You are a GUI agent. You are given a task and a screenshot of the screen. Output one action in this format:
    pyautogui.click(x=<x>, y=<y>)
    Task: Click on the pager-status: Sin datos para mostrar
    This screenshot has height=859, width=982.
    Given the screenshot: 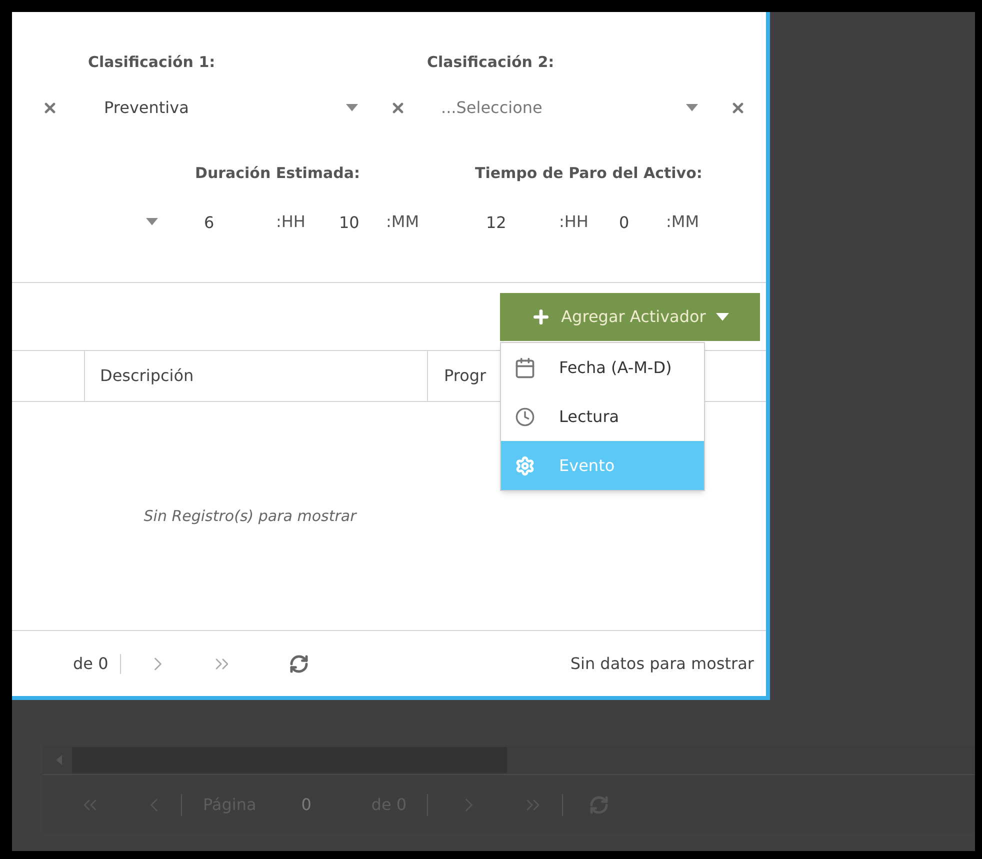 What is the action you would take?
    pyautogui.click(x=662, y=663)
    